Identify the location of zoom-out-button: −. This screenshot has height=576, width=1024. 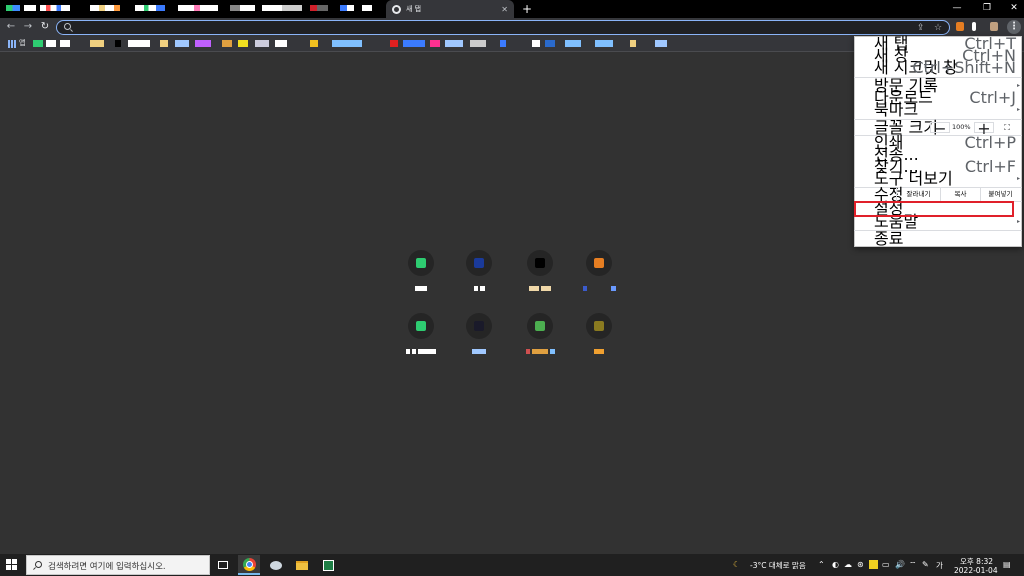
(940, 129).